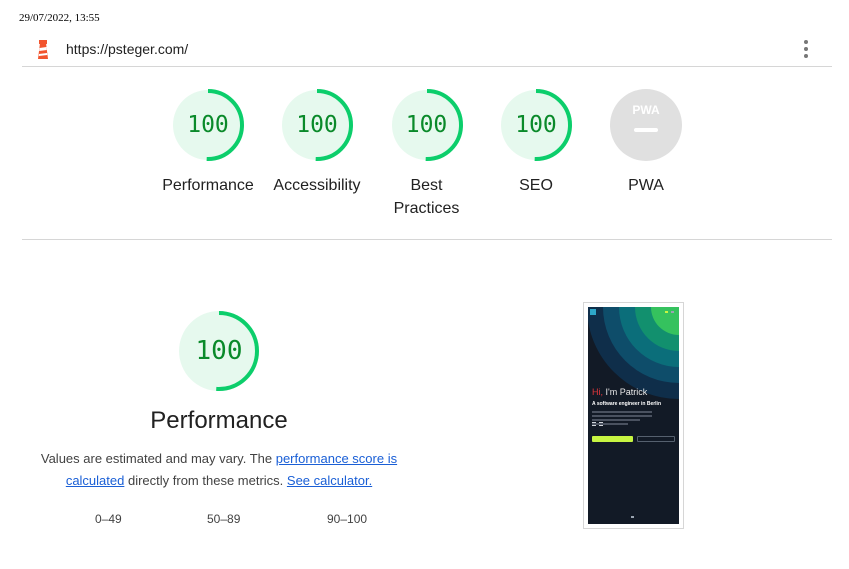 The image size is (849, 569). I want to click on screenshot-primary-button, so click(612, 439).